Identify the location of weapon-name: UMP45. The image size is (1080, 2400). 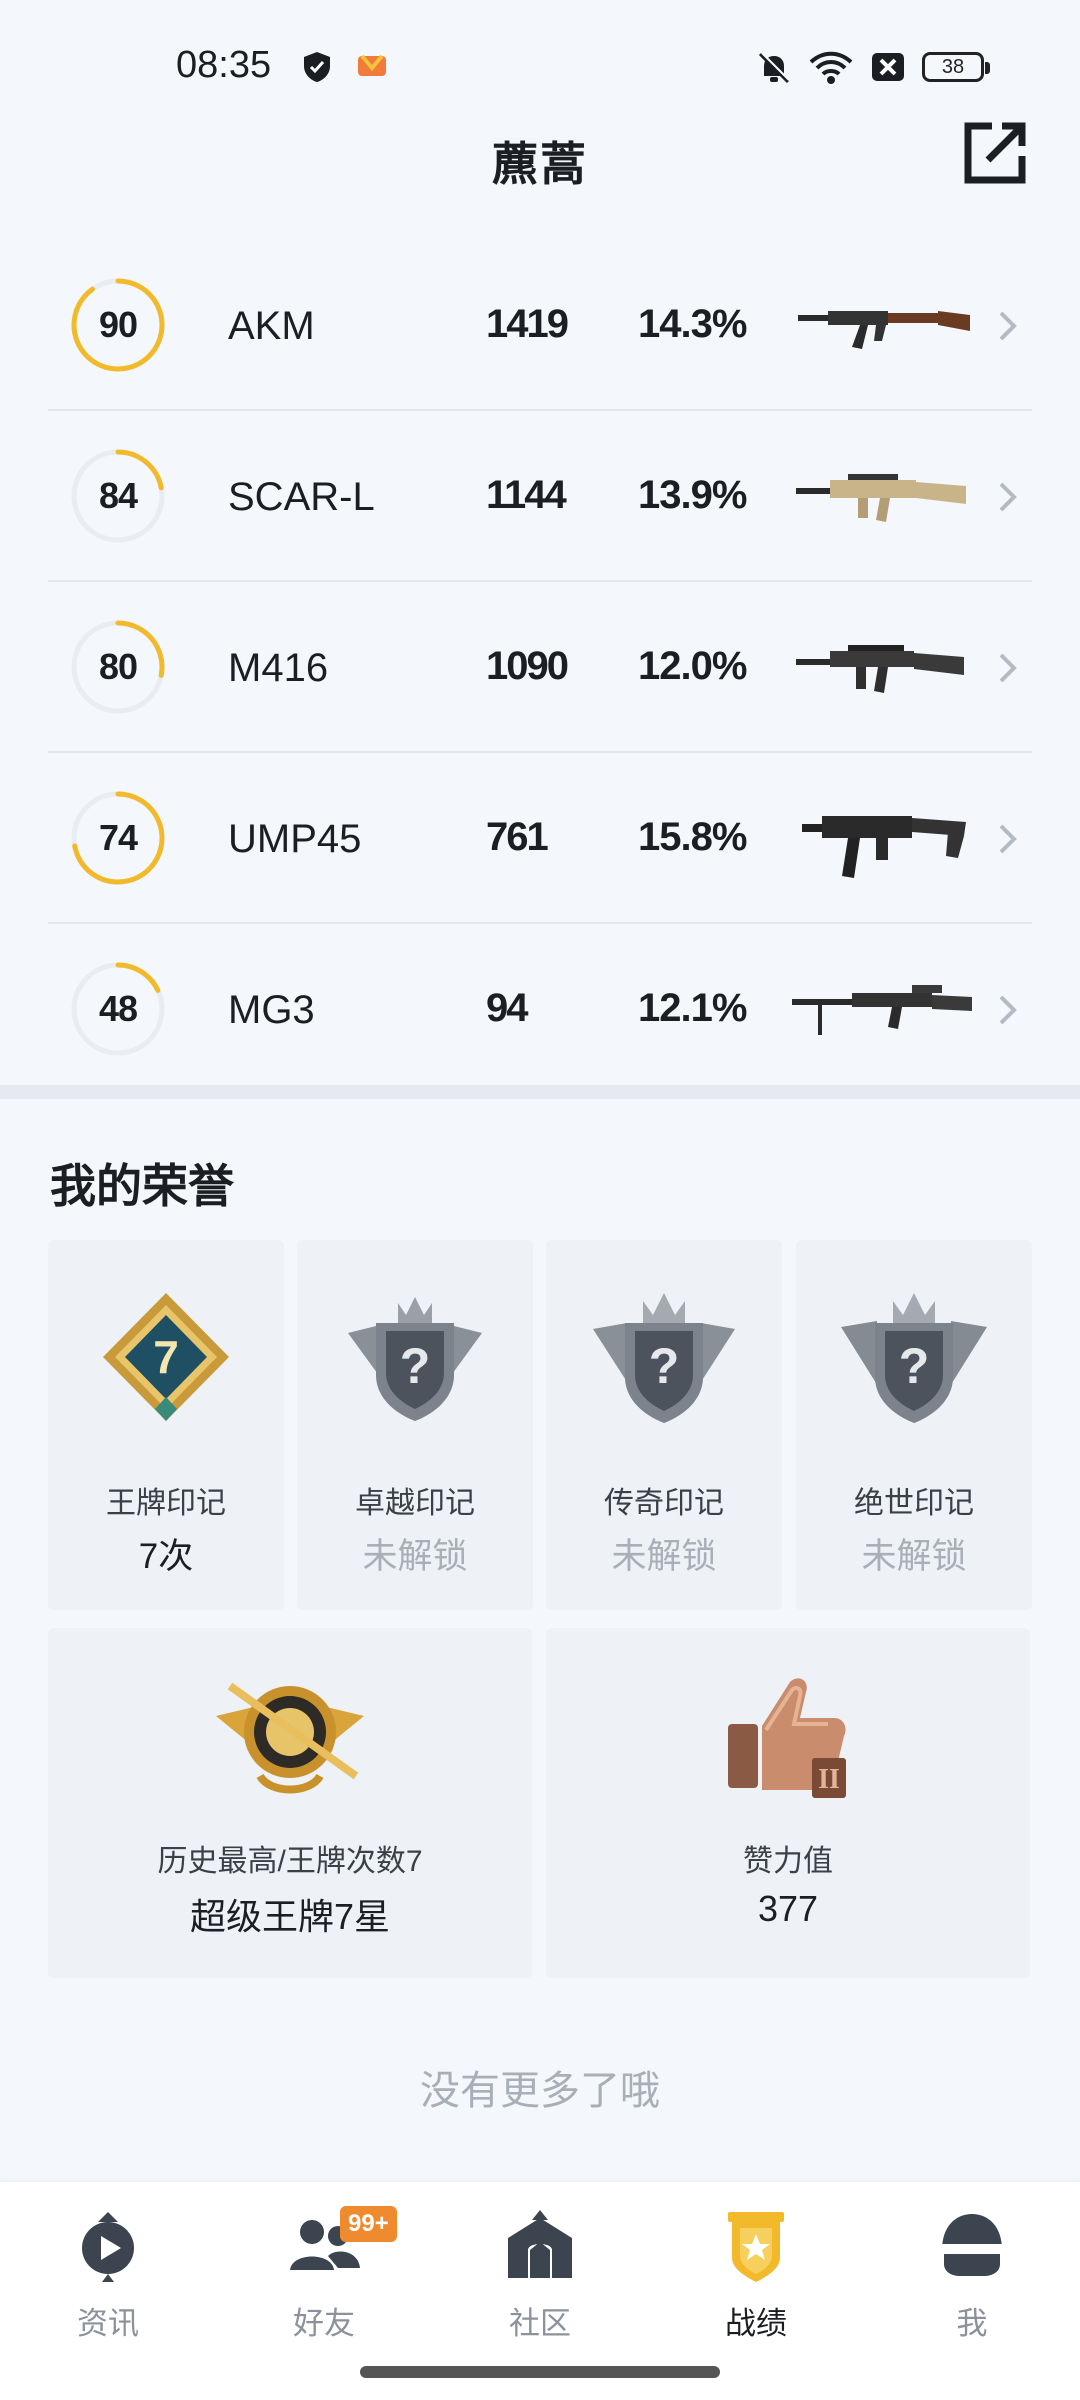
(295, 839).